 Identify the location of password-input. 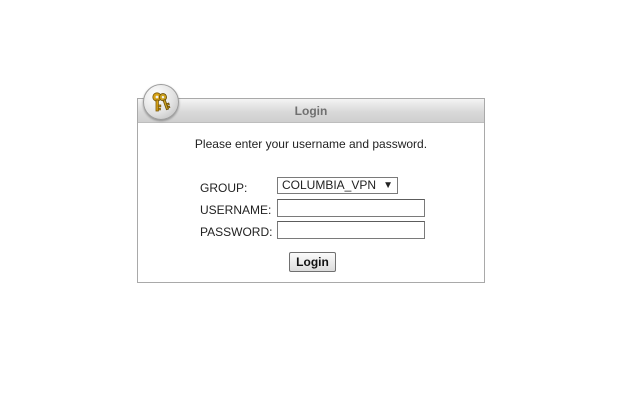
(351, 230).